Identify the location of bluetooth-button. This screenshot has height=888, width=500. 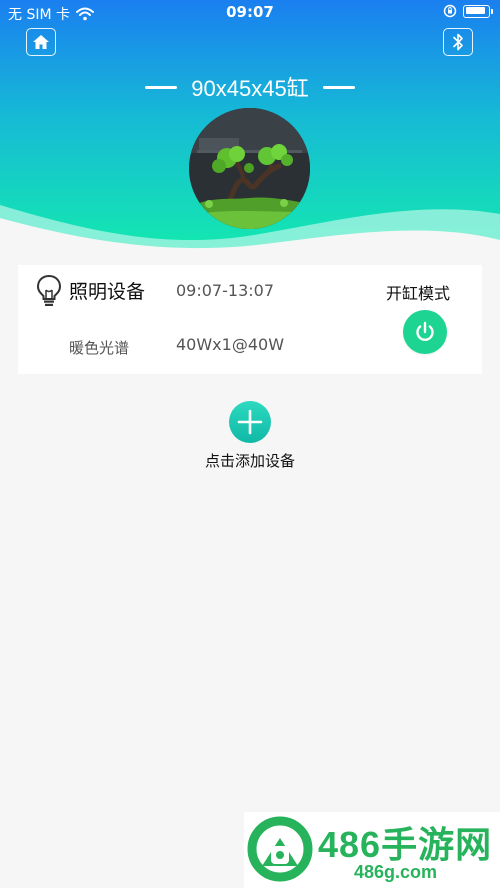
(458, 42).